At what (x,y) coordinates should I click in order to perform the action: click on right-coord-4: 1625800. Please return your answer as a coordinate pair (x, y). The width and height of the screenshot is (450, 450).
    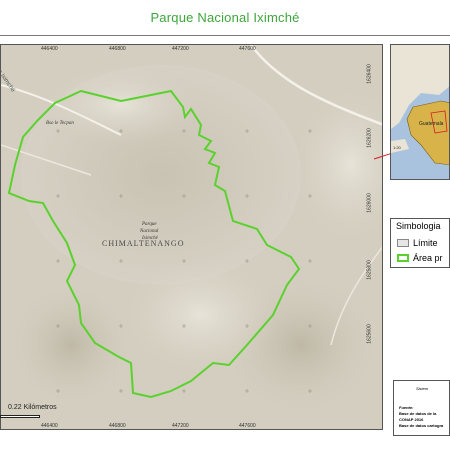
    Looking at the image, I should click on (369, 270).